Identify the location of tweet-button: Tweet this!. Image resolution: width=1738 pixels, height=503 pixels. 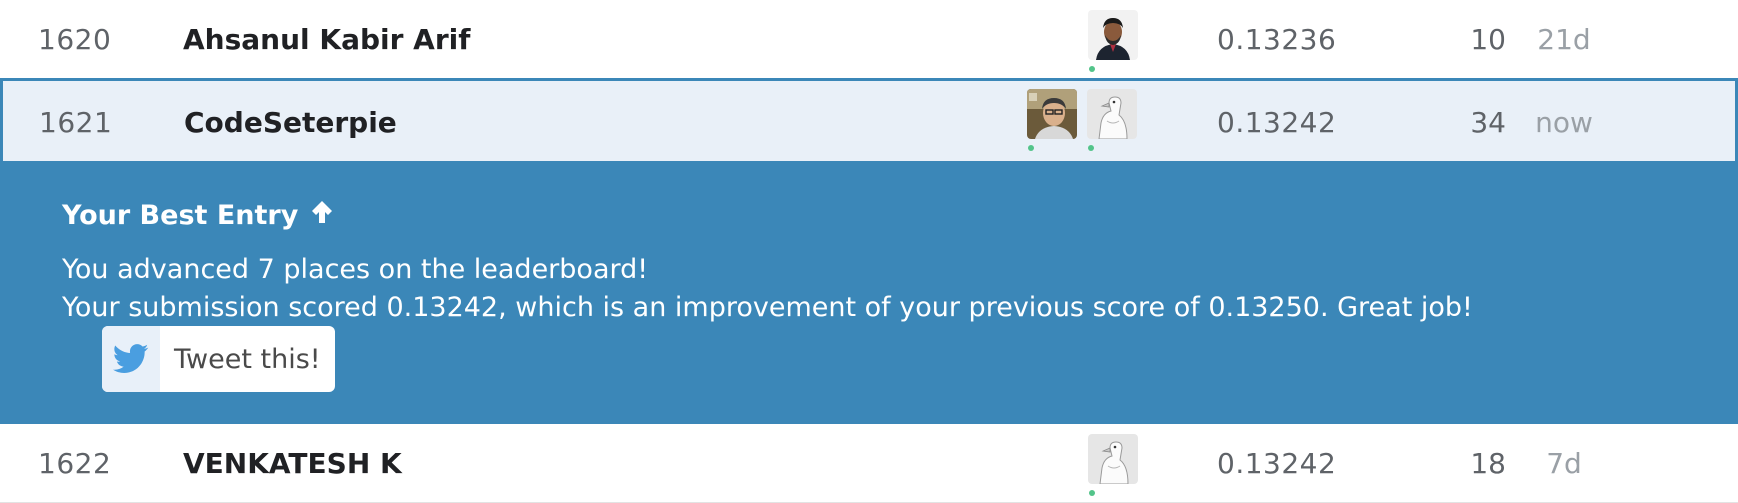
(218, 359).